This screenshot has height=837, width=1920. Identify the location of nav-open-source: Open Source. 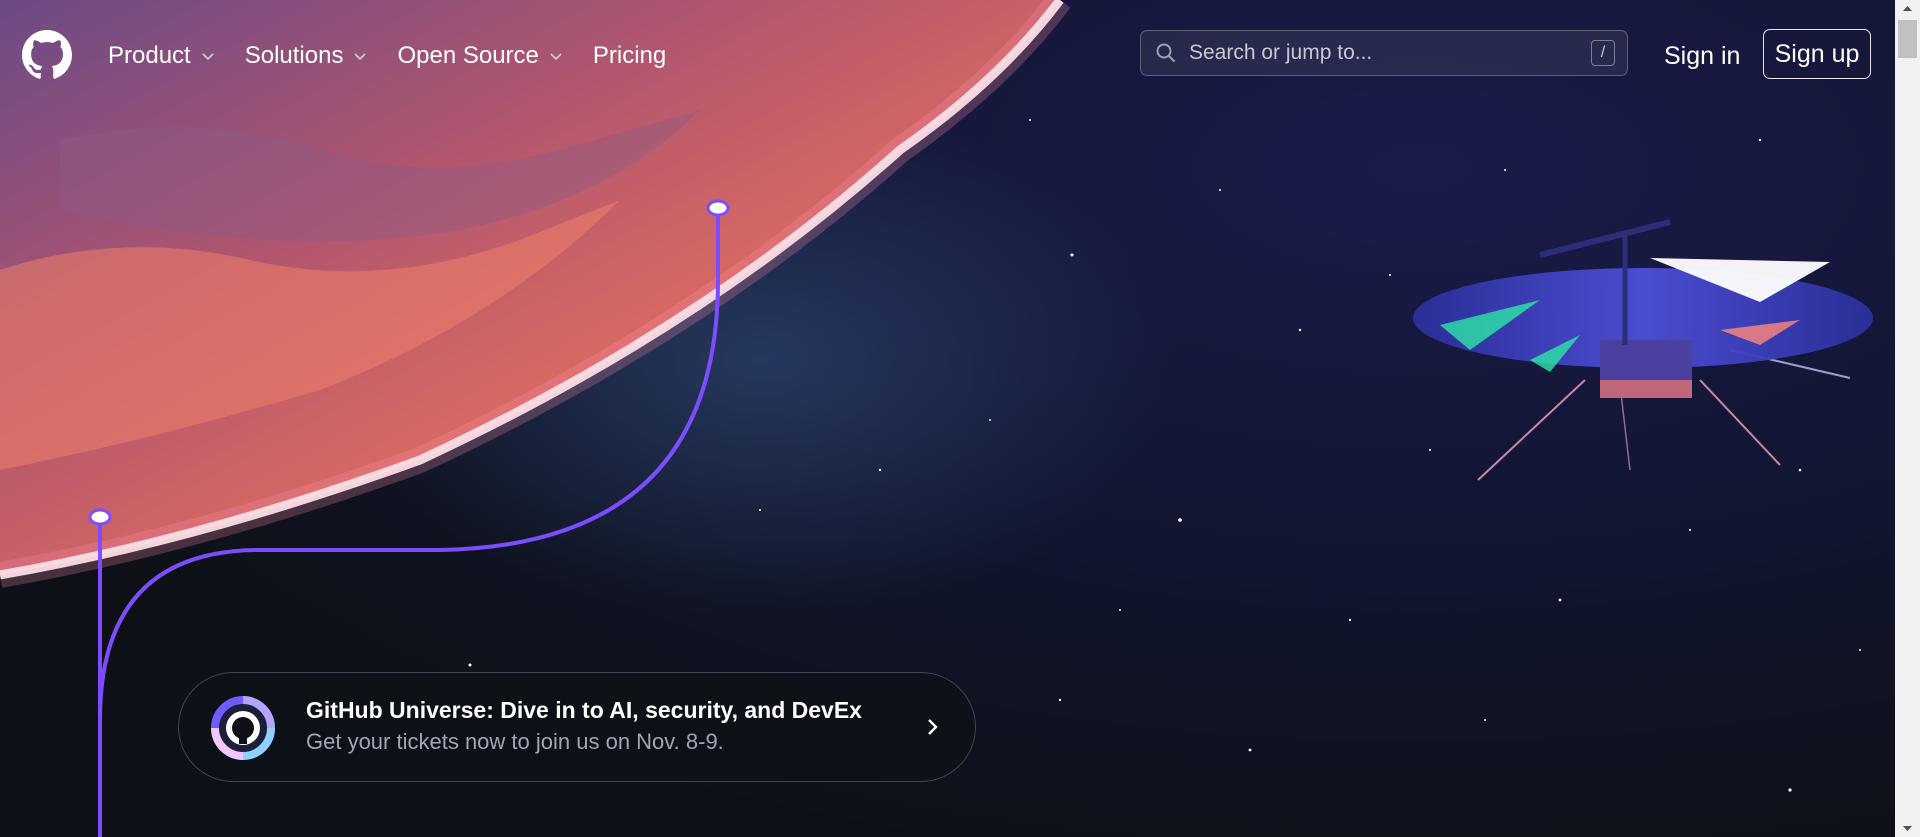
(479, 56).